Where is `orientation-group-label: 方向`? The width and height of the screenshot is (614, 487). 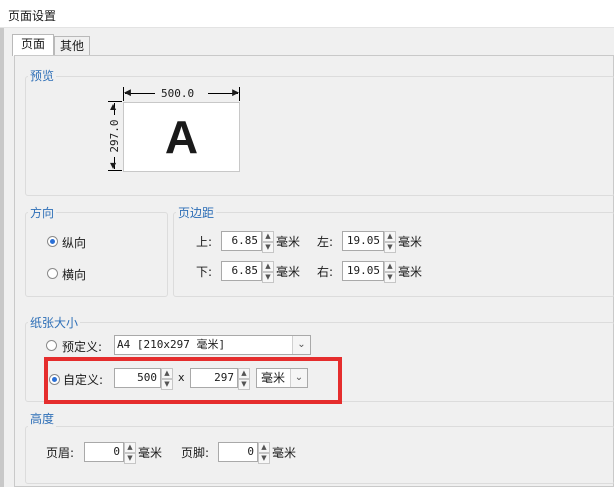 orientation-group-label: 方向 is located at coordinates (42, 212).